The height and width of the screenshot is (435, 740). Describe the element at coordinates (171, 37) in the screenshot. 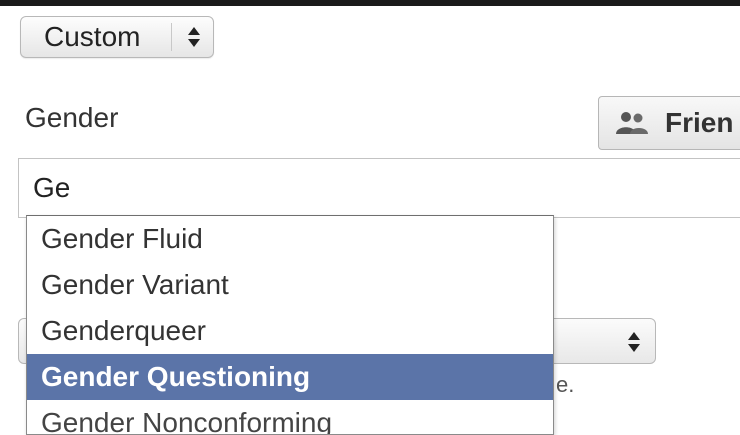

I see `dropdown-separator` at that location.